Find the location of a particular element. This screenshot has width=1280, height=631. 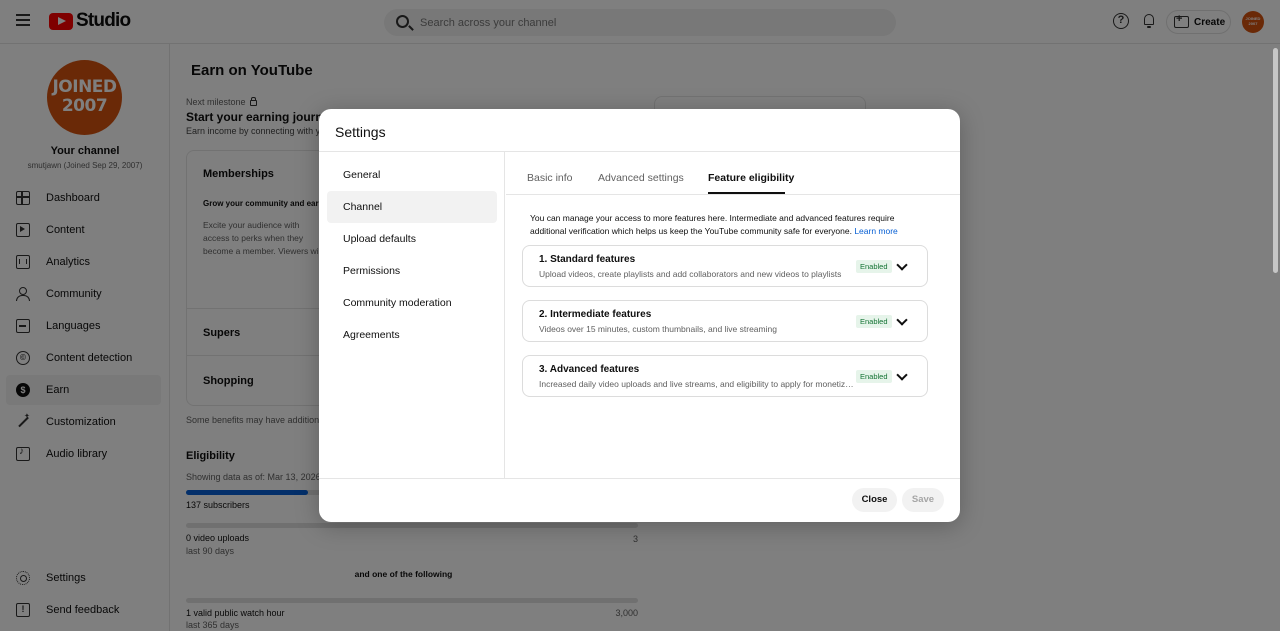

settings-nav-agreements: Agreements is located at coordinates (412, 335).